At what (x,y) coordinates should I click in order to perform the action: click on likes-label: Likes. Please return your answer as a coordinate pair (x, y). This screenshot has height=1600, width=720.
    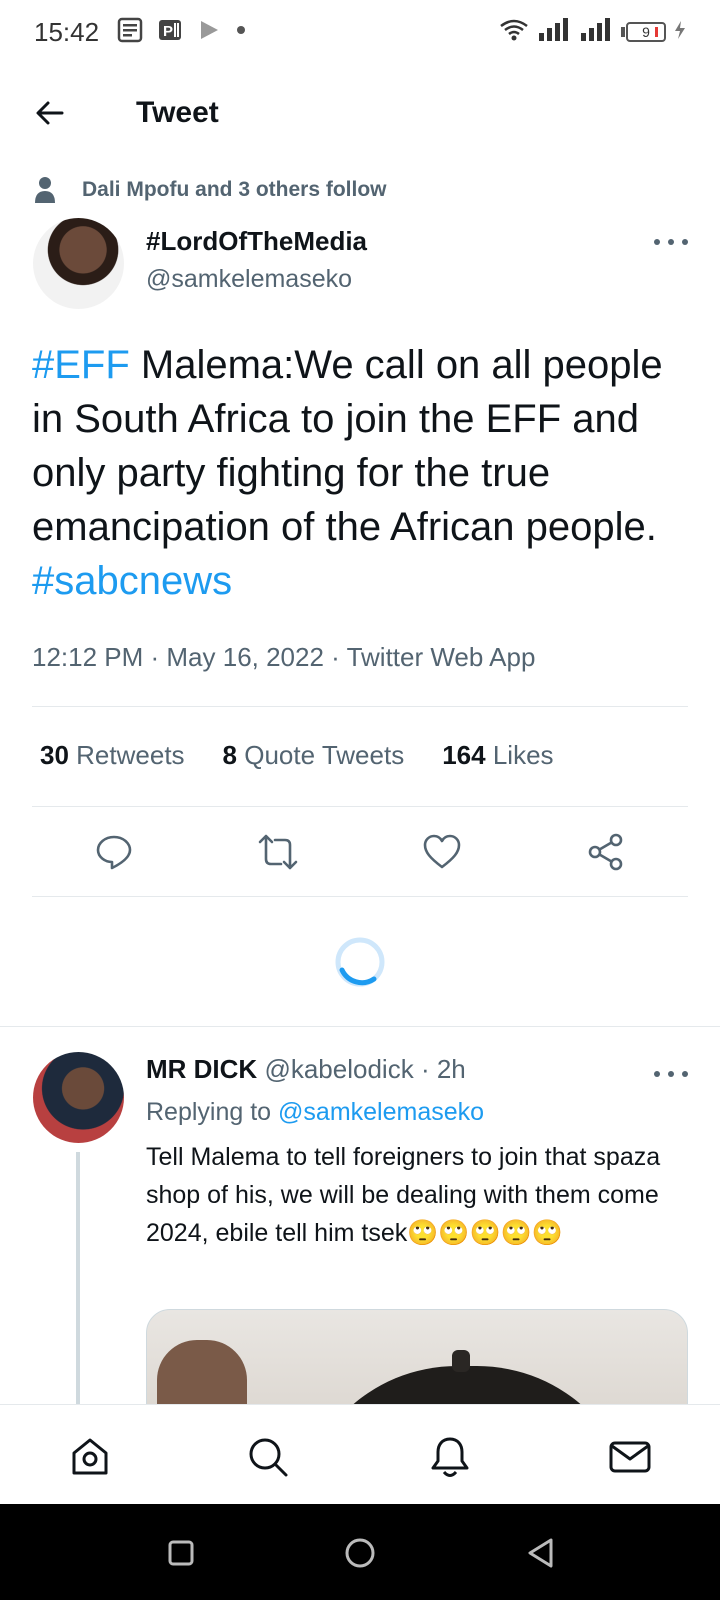
    Looking at the image, I should click on (523, 755).